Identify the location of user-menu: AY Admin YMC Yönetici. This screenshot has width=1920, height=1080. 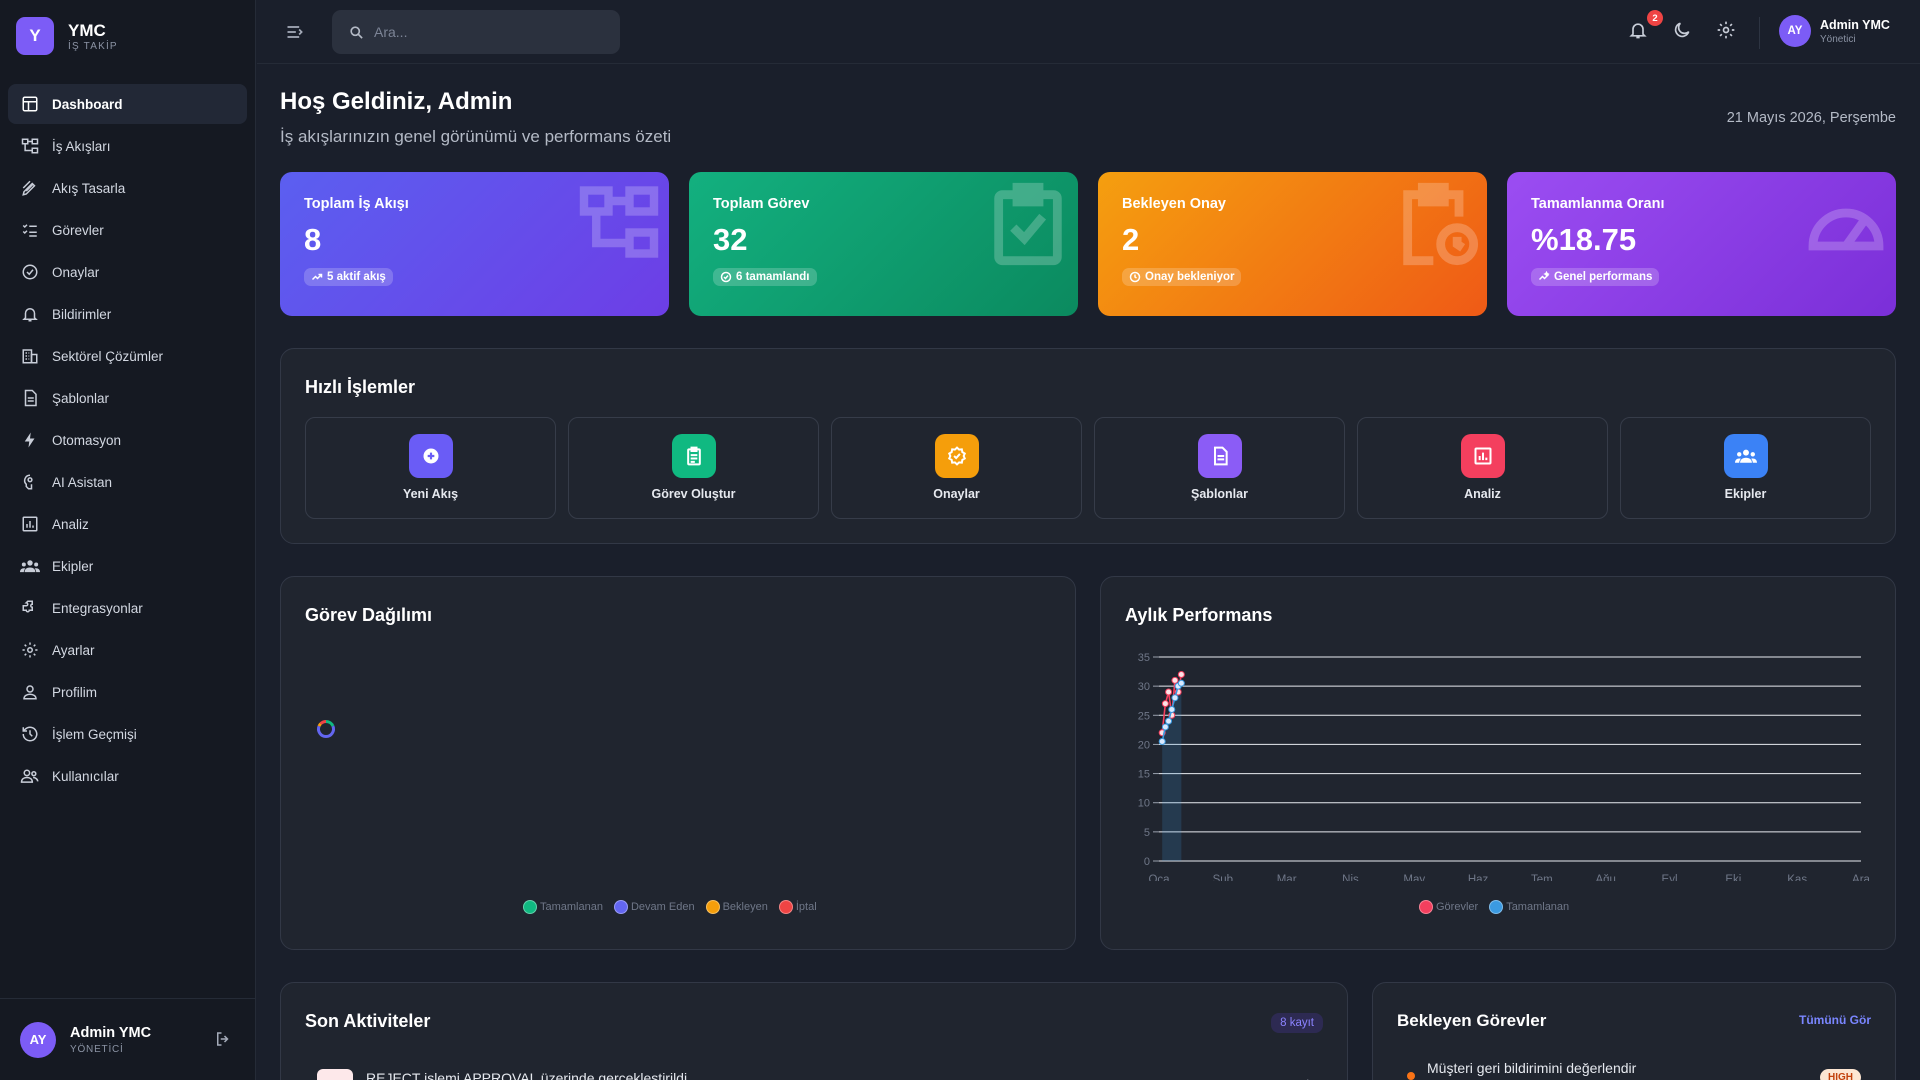
(1824, 32).